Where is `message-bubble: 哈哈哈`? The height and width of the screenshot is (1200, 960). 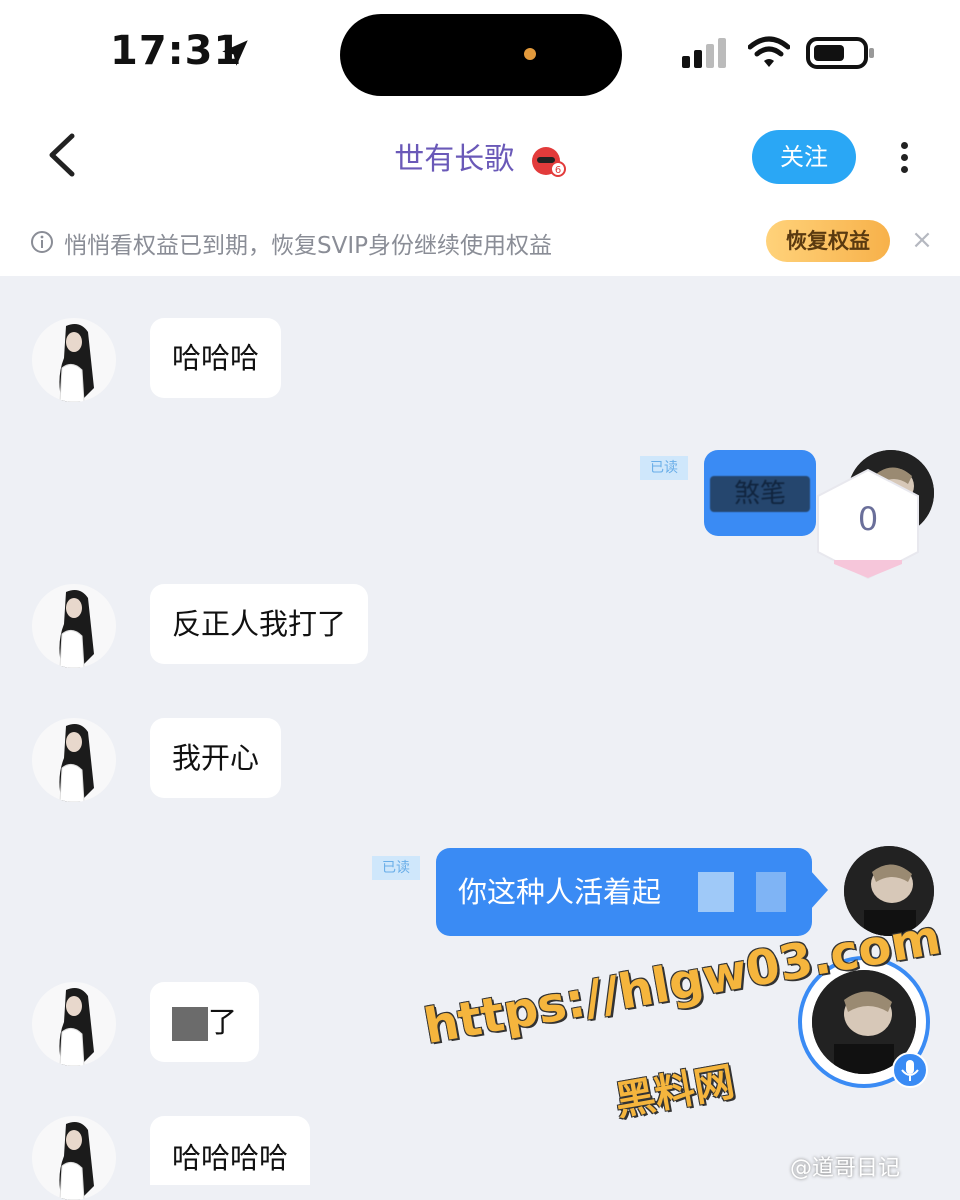
message-bubble: 哈哈哈 is located at coordinates (216, 358).